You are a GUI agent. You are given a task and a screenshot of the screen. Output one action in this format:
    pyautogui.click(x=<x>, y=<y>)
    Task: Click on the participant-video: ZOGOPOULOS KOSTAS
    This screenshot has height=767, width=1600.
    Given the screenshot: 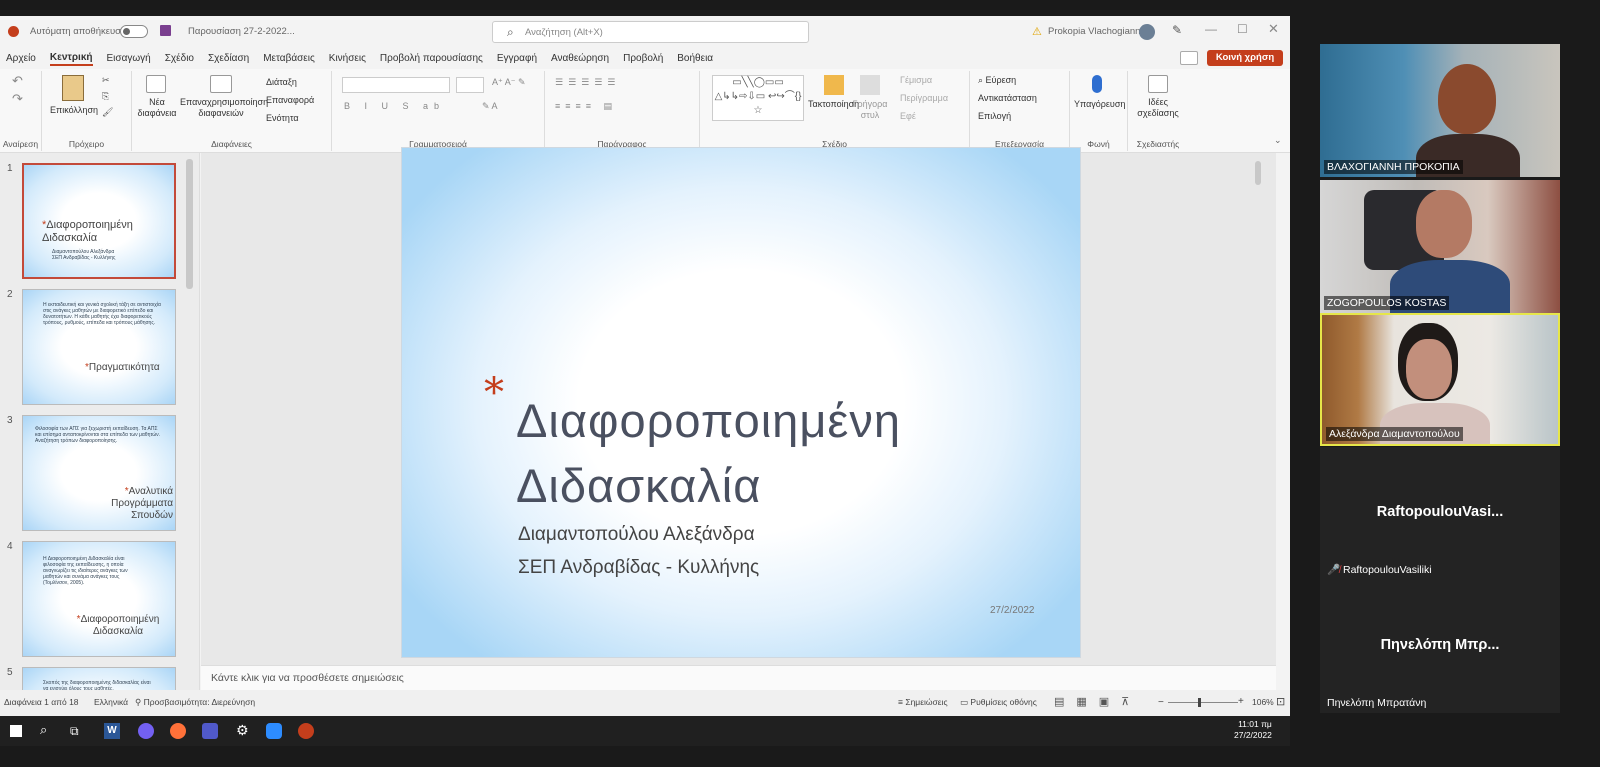 What is the action you would take?
    pyautogui.click(x=1440, y=246)
    